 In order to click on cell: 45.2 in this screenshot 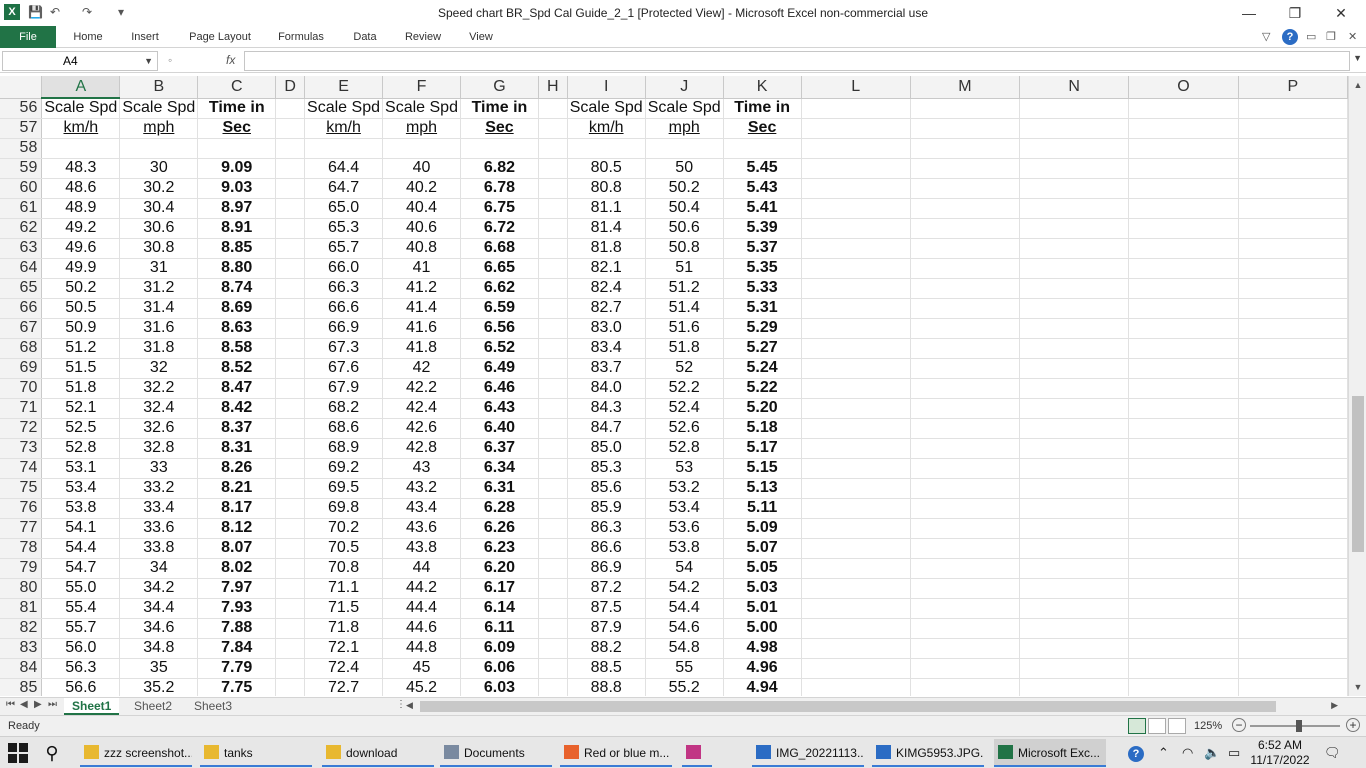, I will do `click(421, 687)`.